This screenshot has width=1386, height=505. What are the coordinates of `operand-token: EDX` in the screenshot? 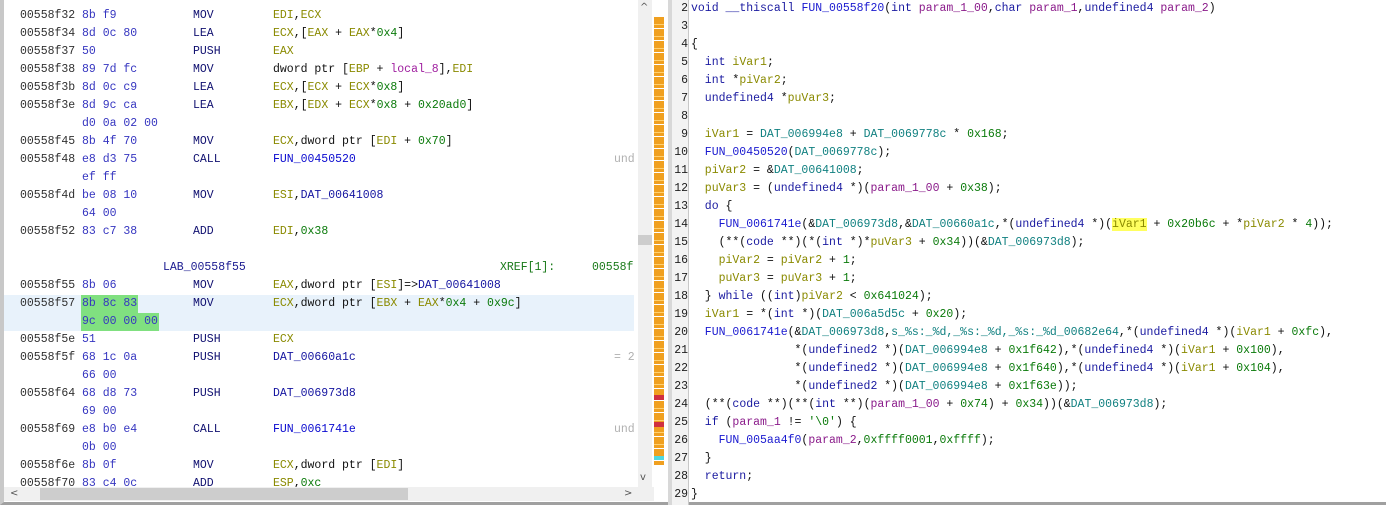 It's located at (318, 105).